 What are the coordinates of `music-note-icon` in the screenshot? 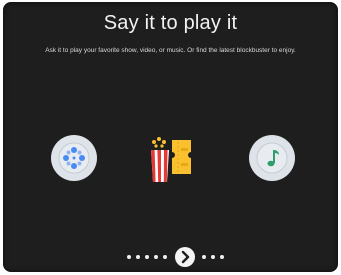 It's located at (272, 158).